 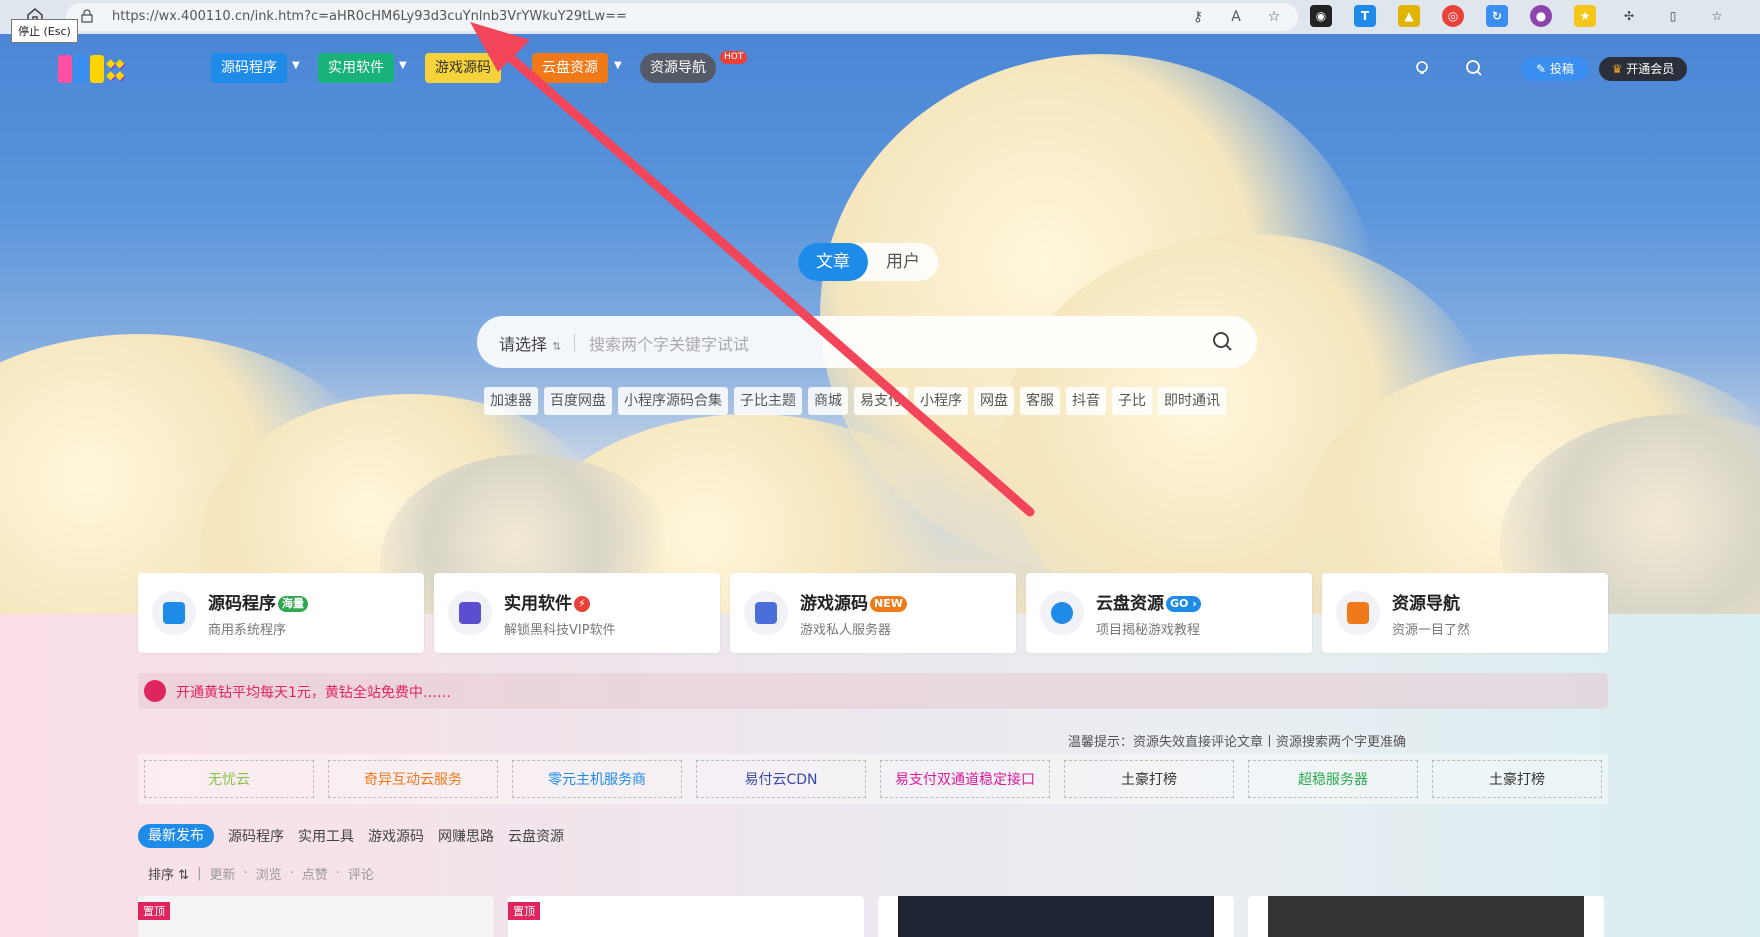 What do you see at coordinates (1192, 401) in the screenshot?
I see `search-tag: 即时通讯` at bounding box center [1192, 401].